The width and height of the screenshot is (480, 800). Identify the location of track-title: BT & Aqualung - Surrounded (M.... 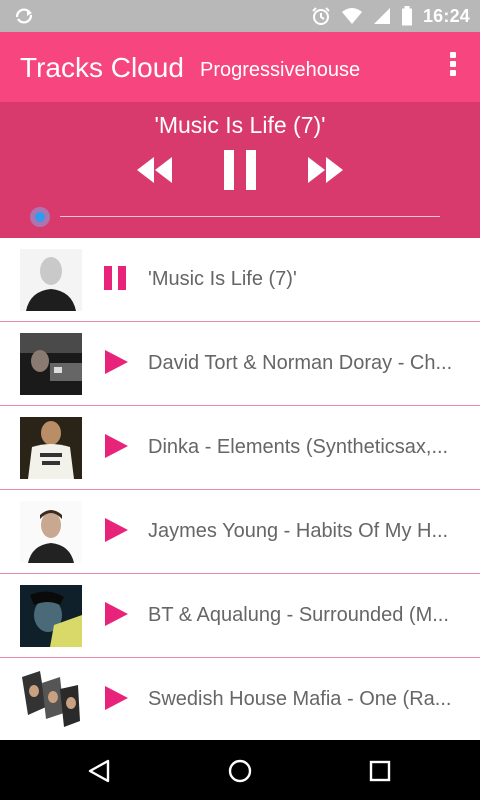
(298, 615).